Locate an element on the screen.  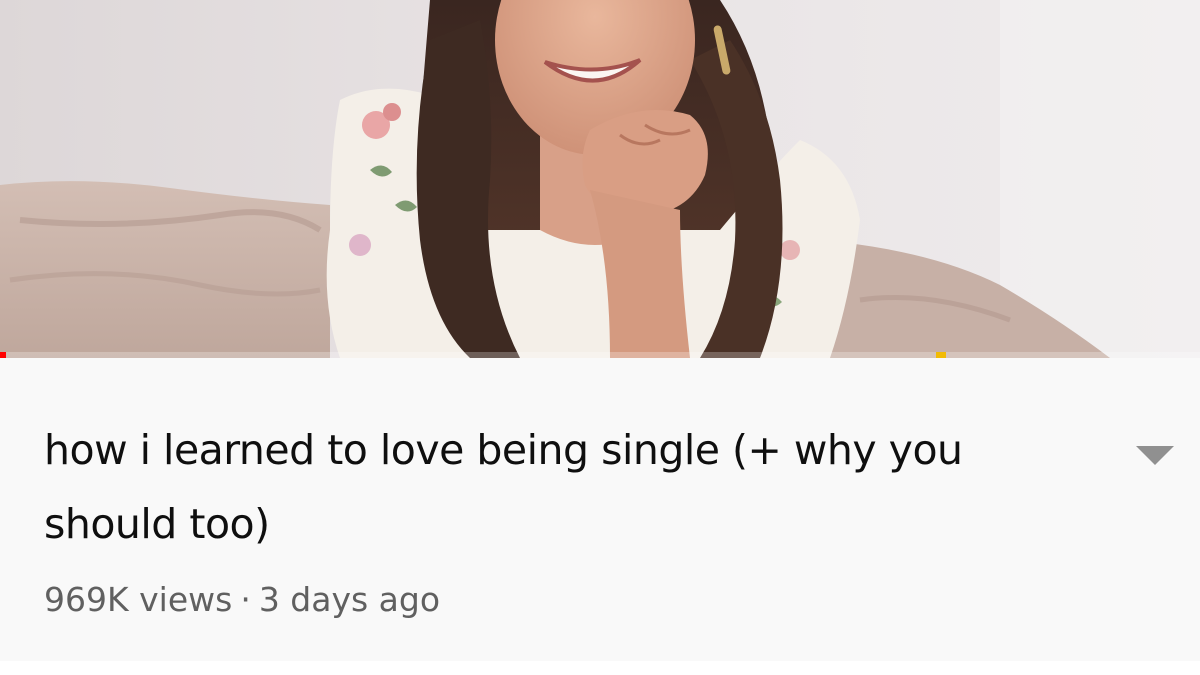
expand-description-button is located at coordinates (1155, 455).